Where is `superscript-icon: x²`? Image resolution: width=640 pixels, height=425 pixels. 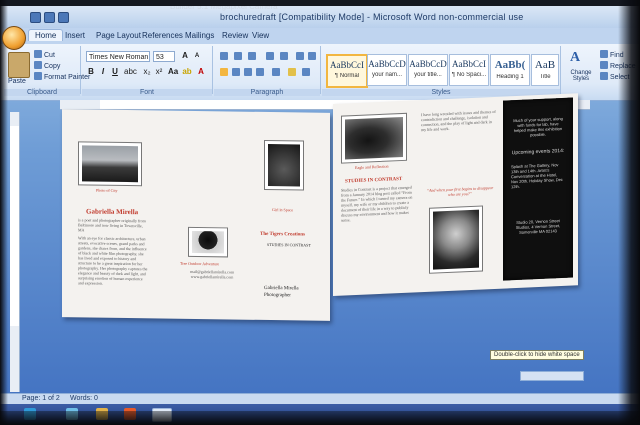 superscript-icon: x² is located at coordinates (159, 72).